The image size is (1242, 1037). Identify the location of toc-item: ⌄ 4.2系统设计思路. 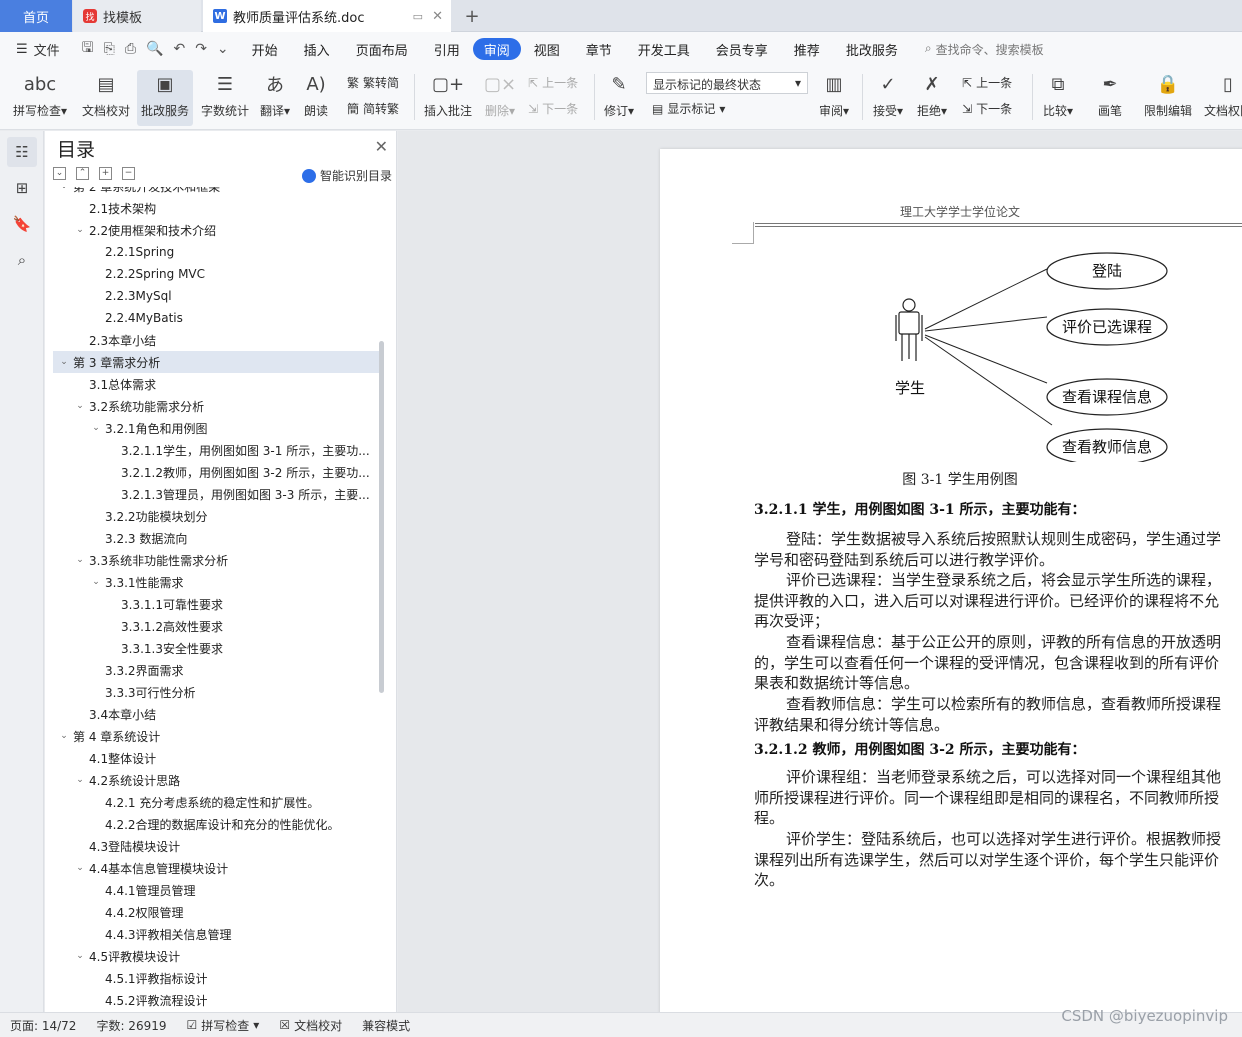
(216, 780).